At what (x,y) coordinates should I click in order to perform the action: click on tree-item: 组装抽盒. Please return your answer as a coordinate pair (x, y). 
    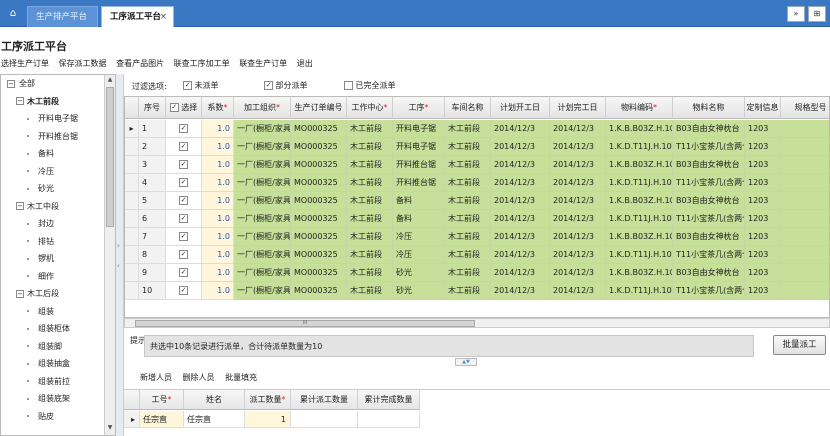
    Looking at the image, I should click on (53, 364).